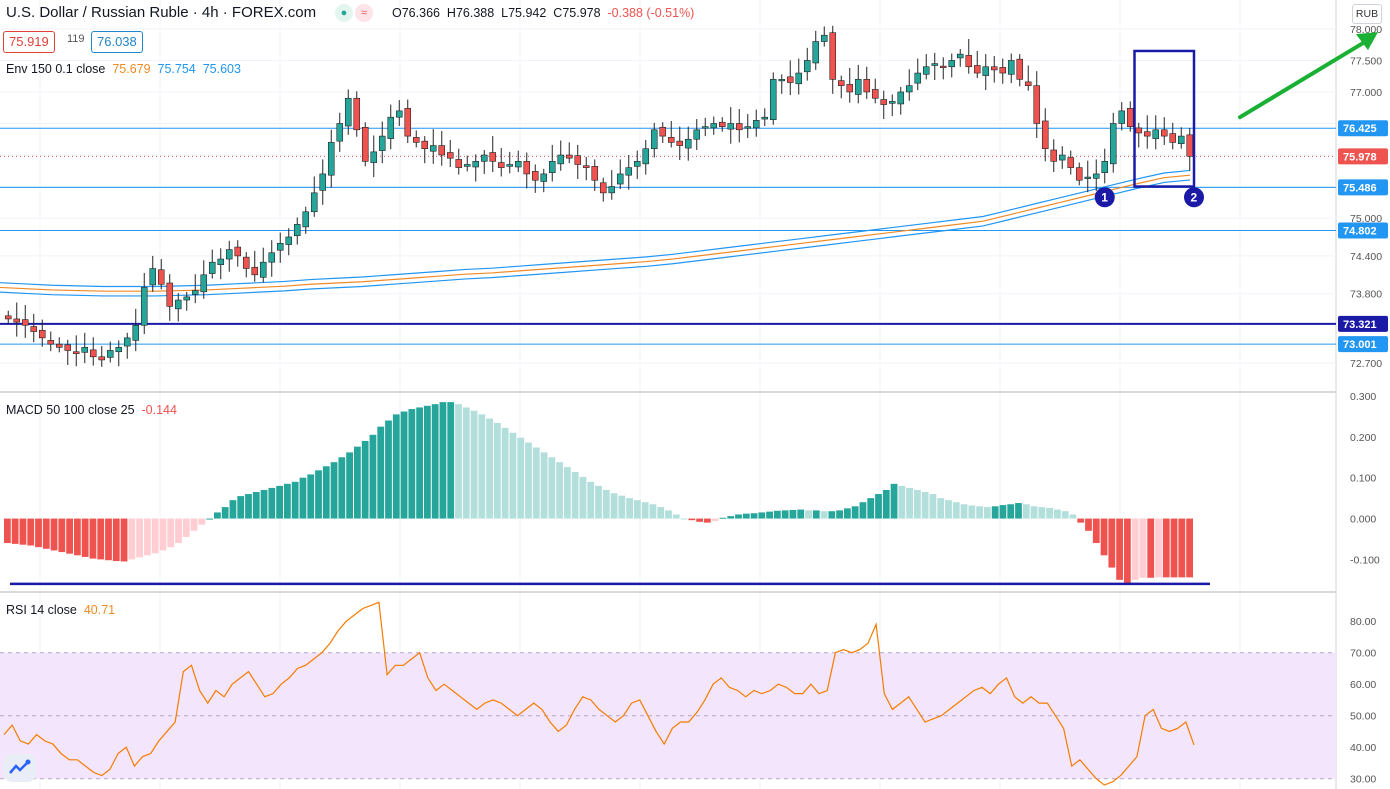  I want to click on rsi-tick-label: 80.00, so click(1363, 622).